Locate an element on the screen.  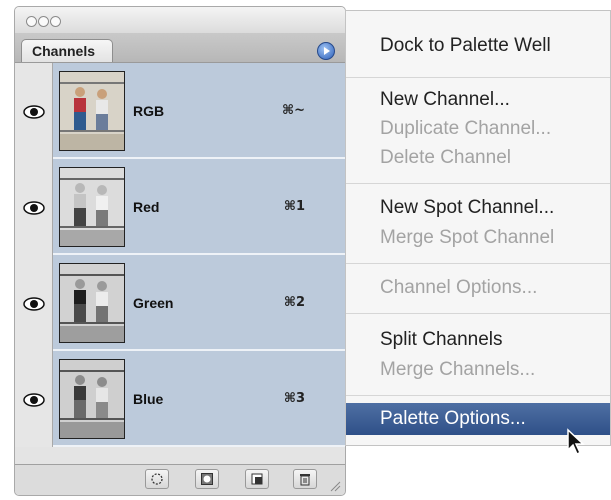
menu-item-delete-channel: Delete Channel is located at coordinates (478, 158).